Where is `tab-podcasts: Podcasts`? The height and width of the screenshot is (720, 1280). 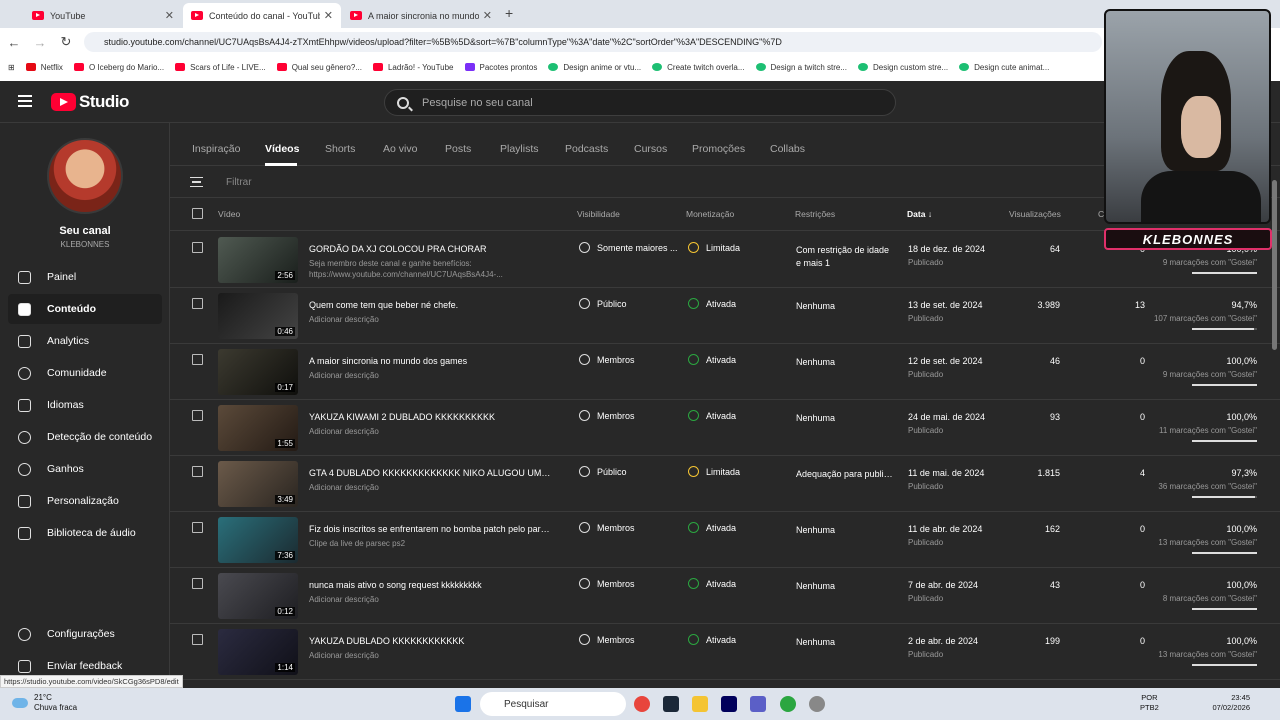 tab-podcasts: Podcasts is located at coordinates (586, 149).